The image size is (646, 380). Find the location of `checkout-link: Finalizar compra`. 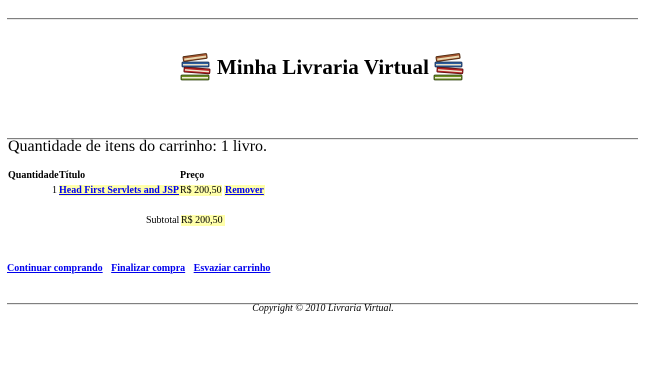

checkout-link: Finalizar compra is located at coordinates (148, 268).